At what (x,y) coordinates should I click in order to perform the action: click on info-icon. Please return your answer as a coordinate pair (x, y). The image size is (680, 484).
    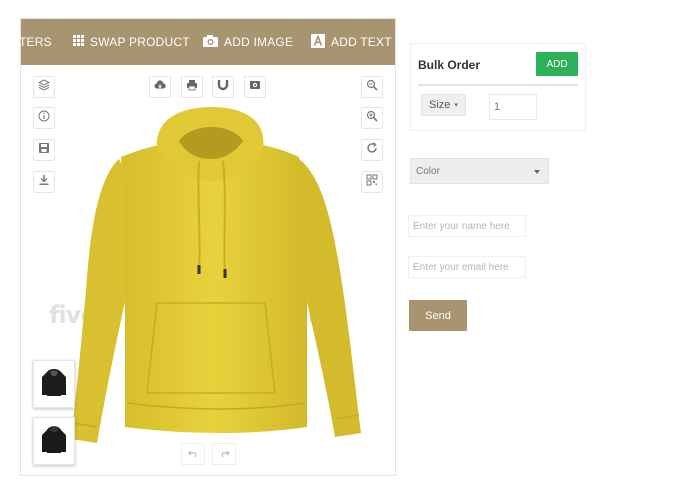
    Looking at the image, I should click on (44, 118).